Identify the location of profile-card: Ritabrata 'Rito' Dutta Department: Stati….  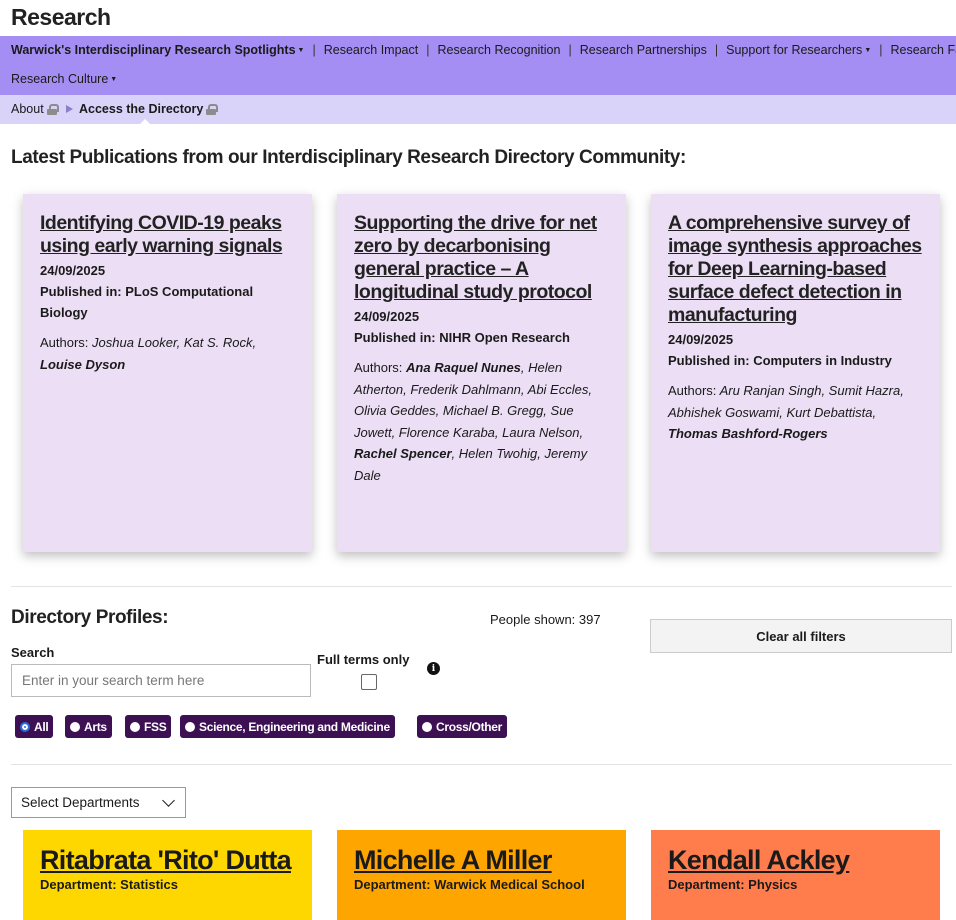
(167, 875).